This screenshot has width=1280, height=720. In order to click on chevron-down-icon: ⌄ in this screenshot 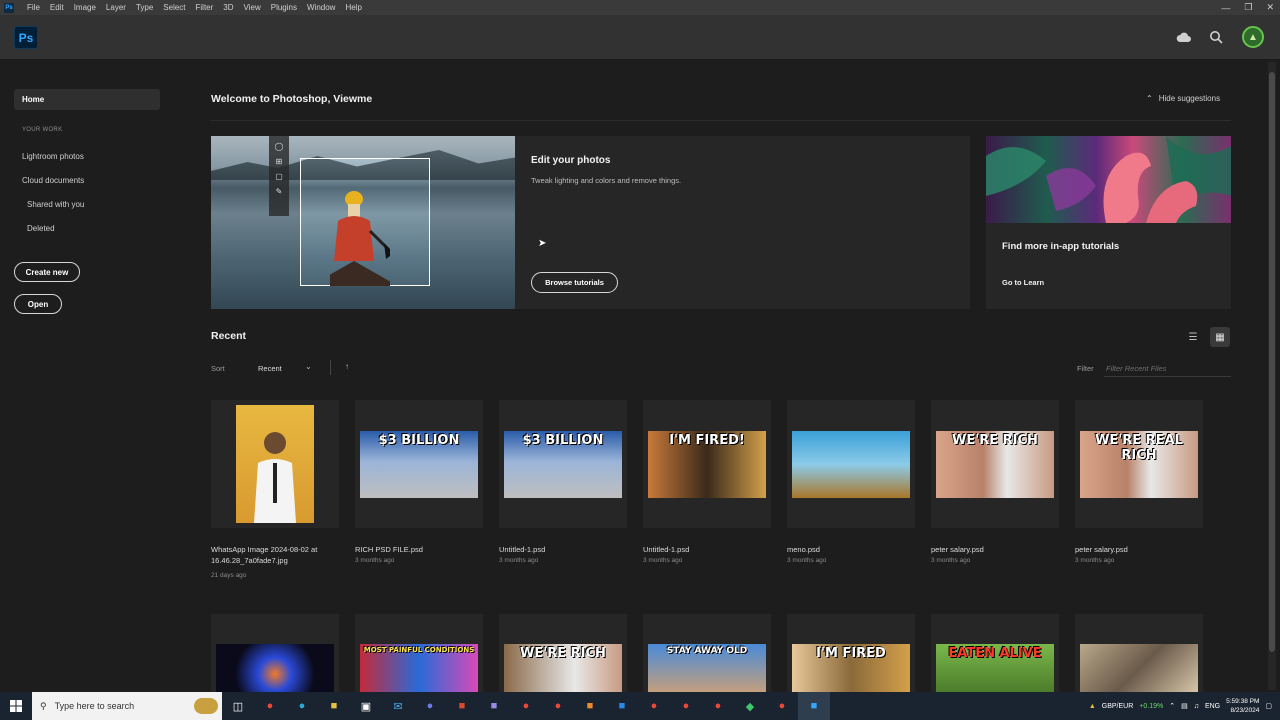, I will do `click(308, 366)`.